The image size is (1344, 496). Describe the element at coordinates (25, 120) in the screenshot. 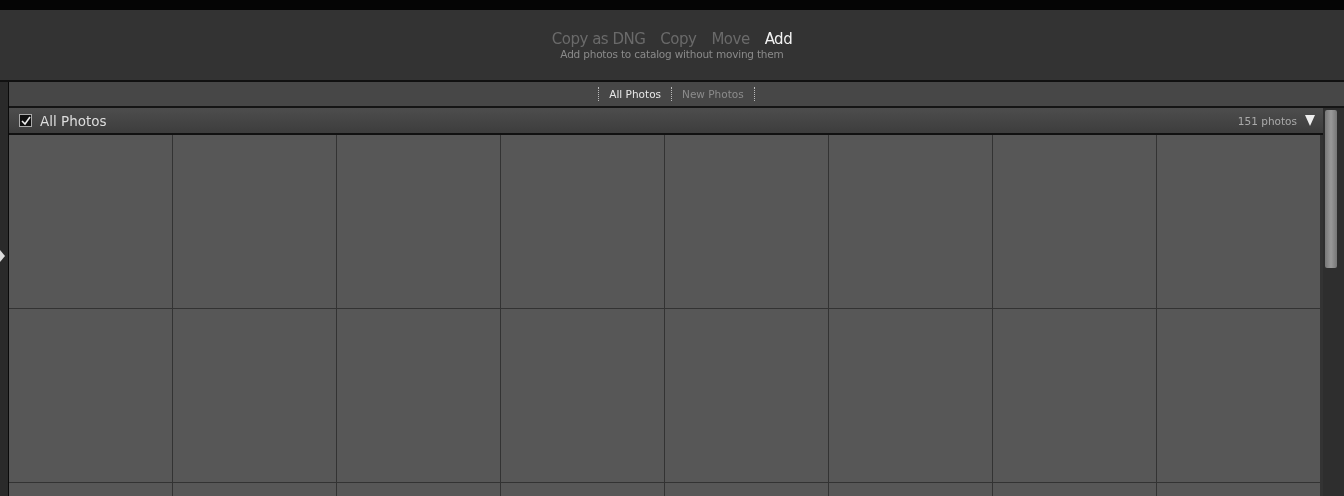

I see `checkbox` at that location.